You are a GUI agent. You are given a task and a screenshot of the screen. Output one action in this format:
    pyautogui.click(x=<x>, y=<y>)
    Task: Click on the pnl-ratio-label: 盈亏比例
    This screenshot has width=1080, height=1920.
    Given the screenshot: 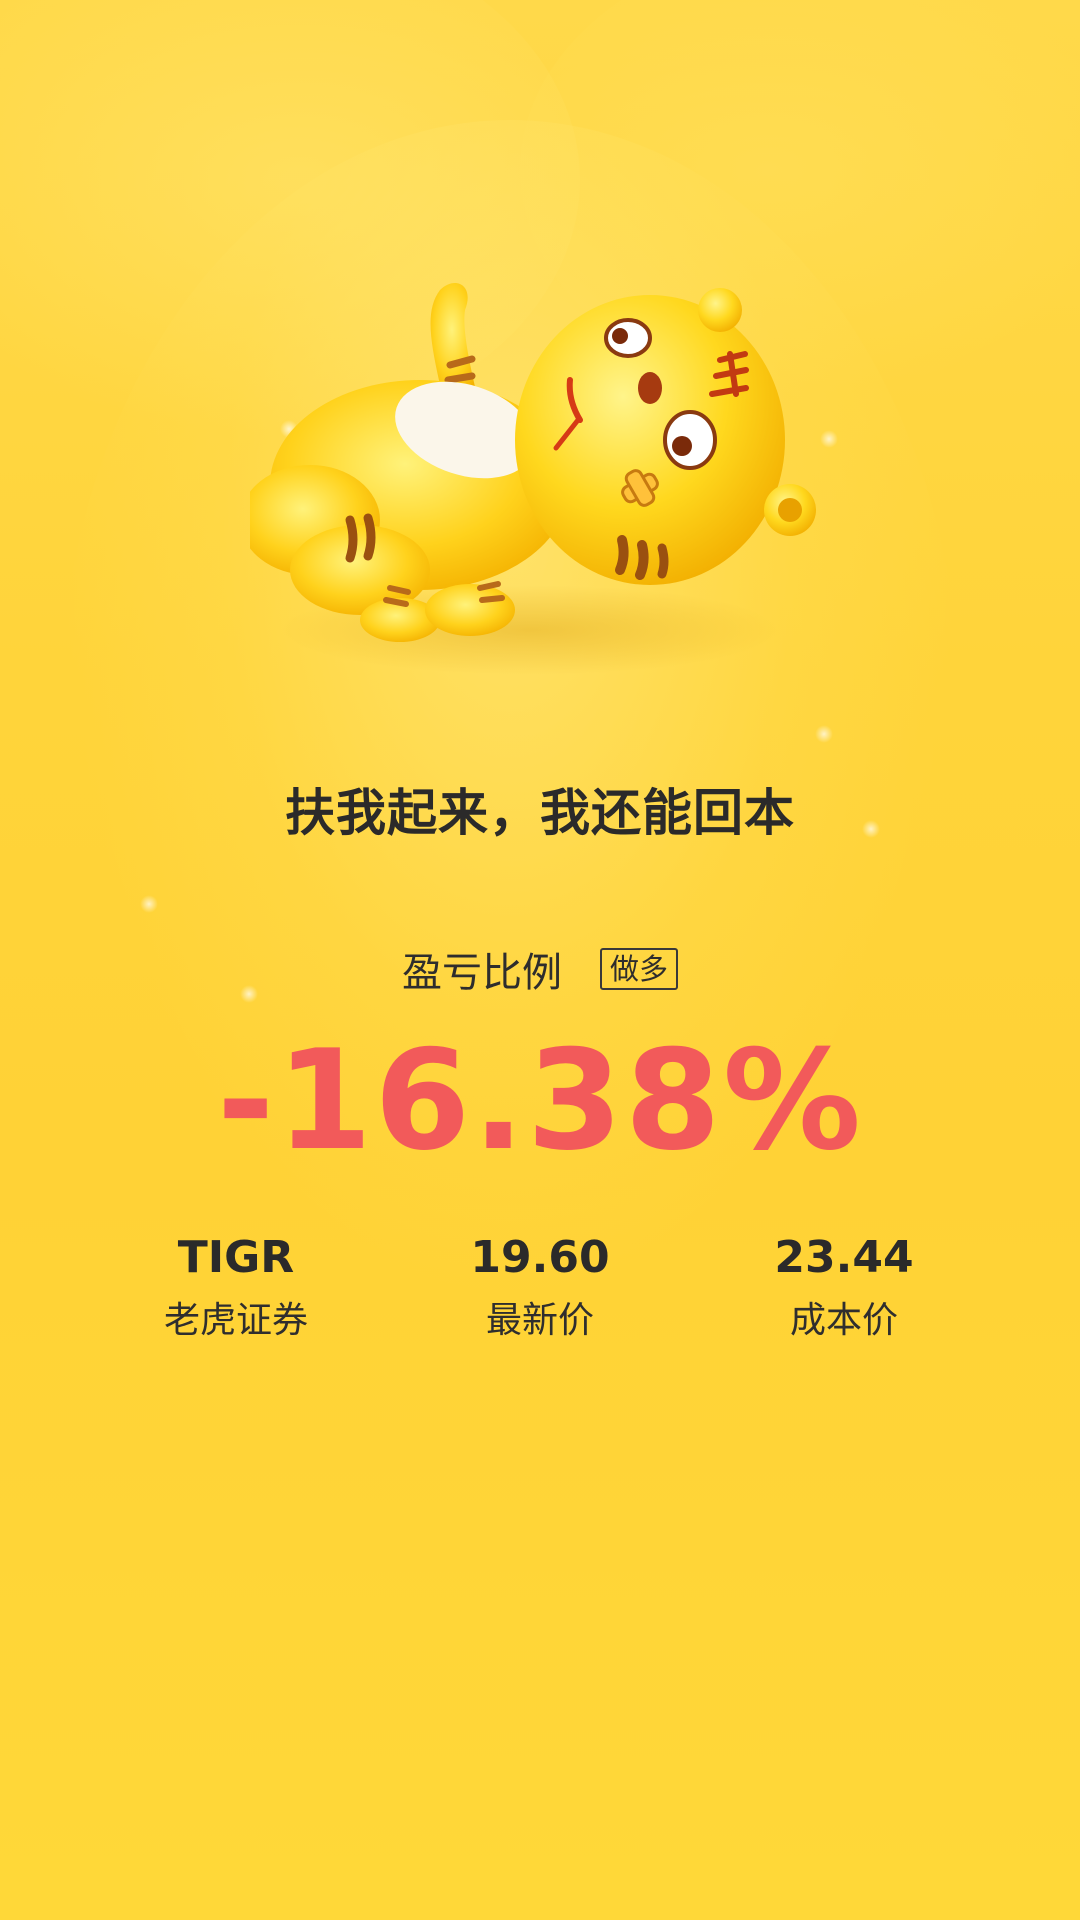 What is the action you would take?
    pyautogui.click(x=481, y=973)
    